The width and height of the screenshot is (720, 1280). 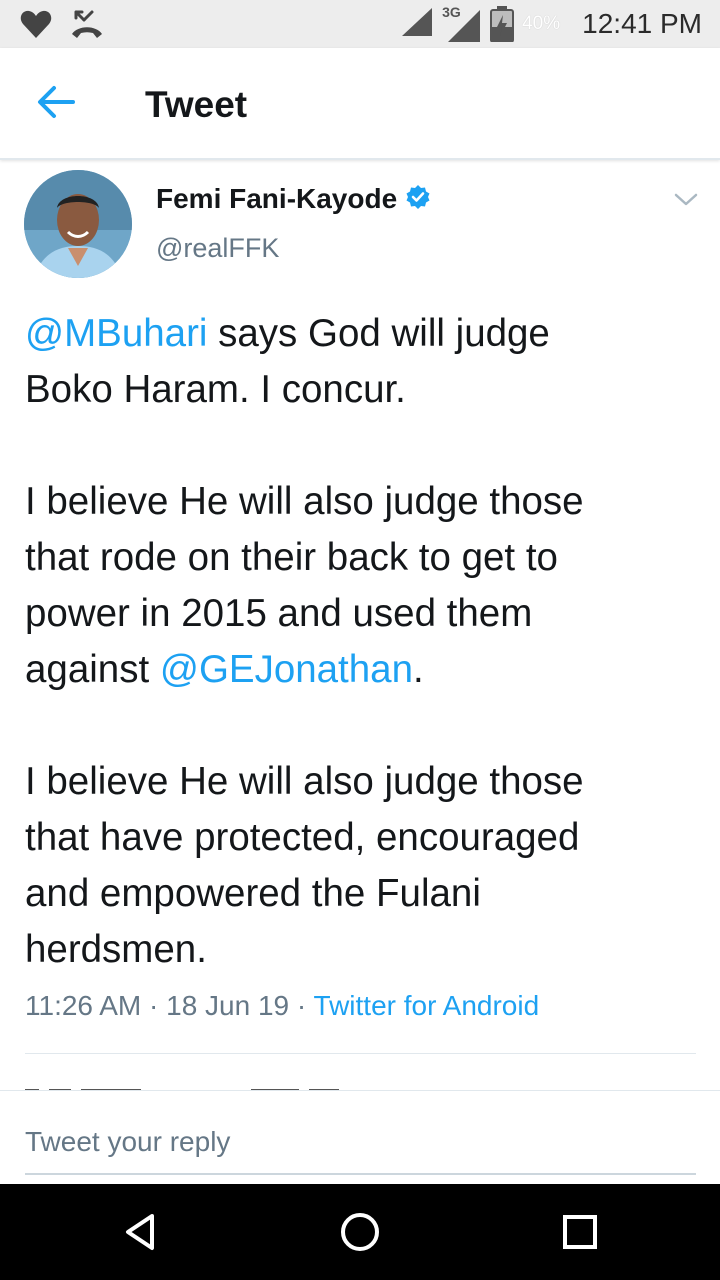 I want to click on status-bar: 3G 40% 12:41 PM, so click(x=360, y=24).